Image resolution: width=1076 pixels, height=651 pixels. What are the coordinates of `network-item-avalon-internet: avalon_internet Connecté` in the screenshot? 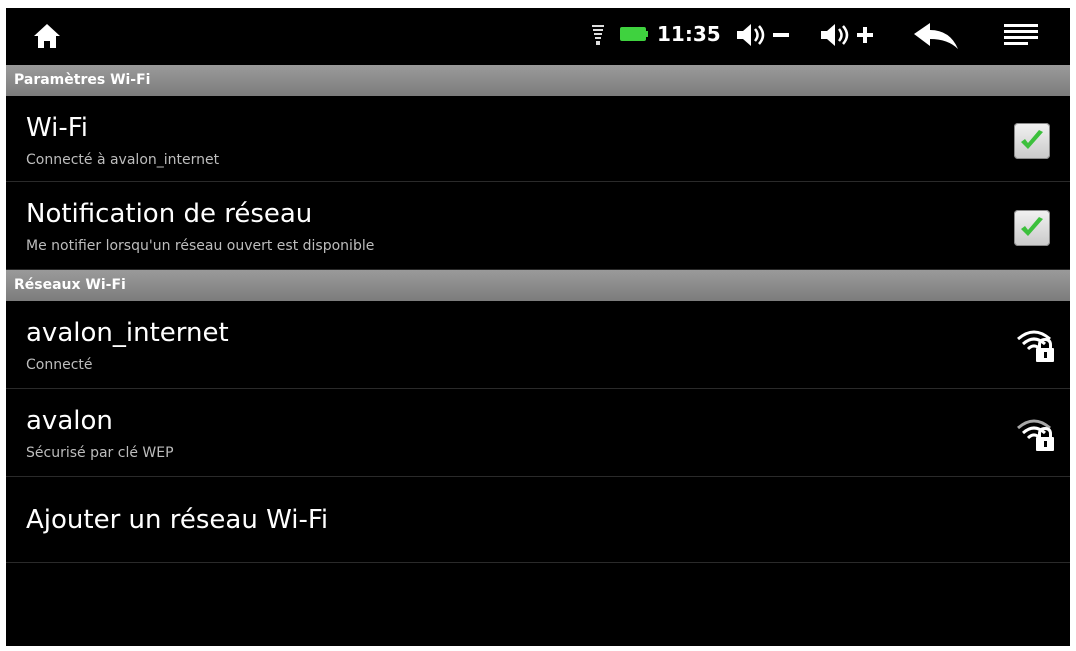 It's located at (538, 345).